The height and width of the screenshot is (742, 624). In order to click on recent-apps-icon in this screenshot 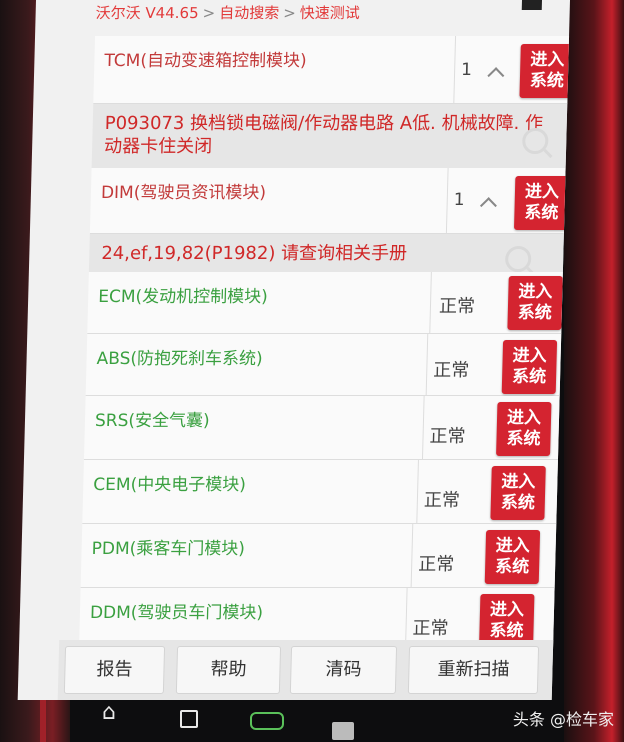, I will do `click(189, 719)`.